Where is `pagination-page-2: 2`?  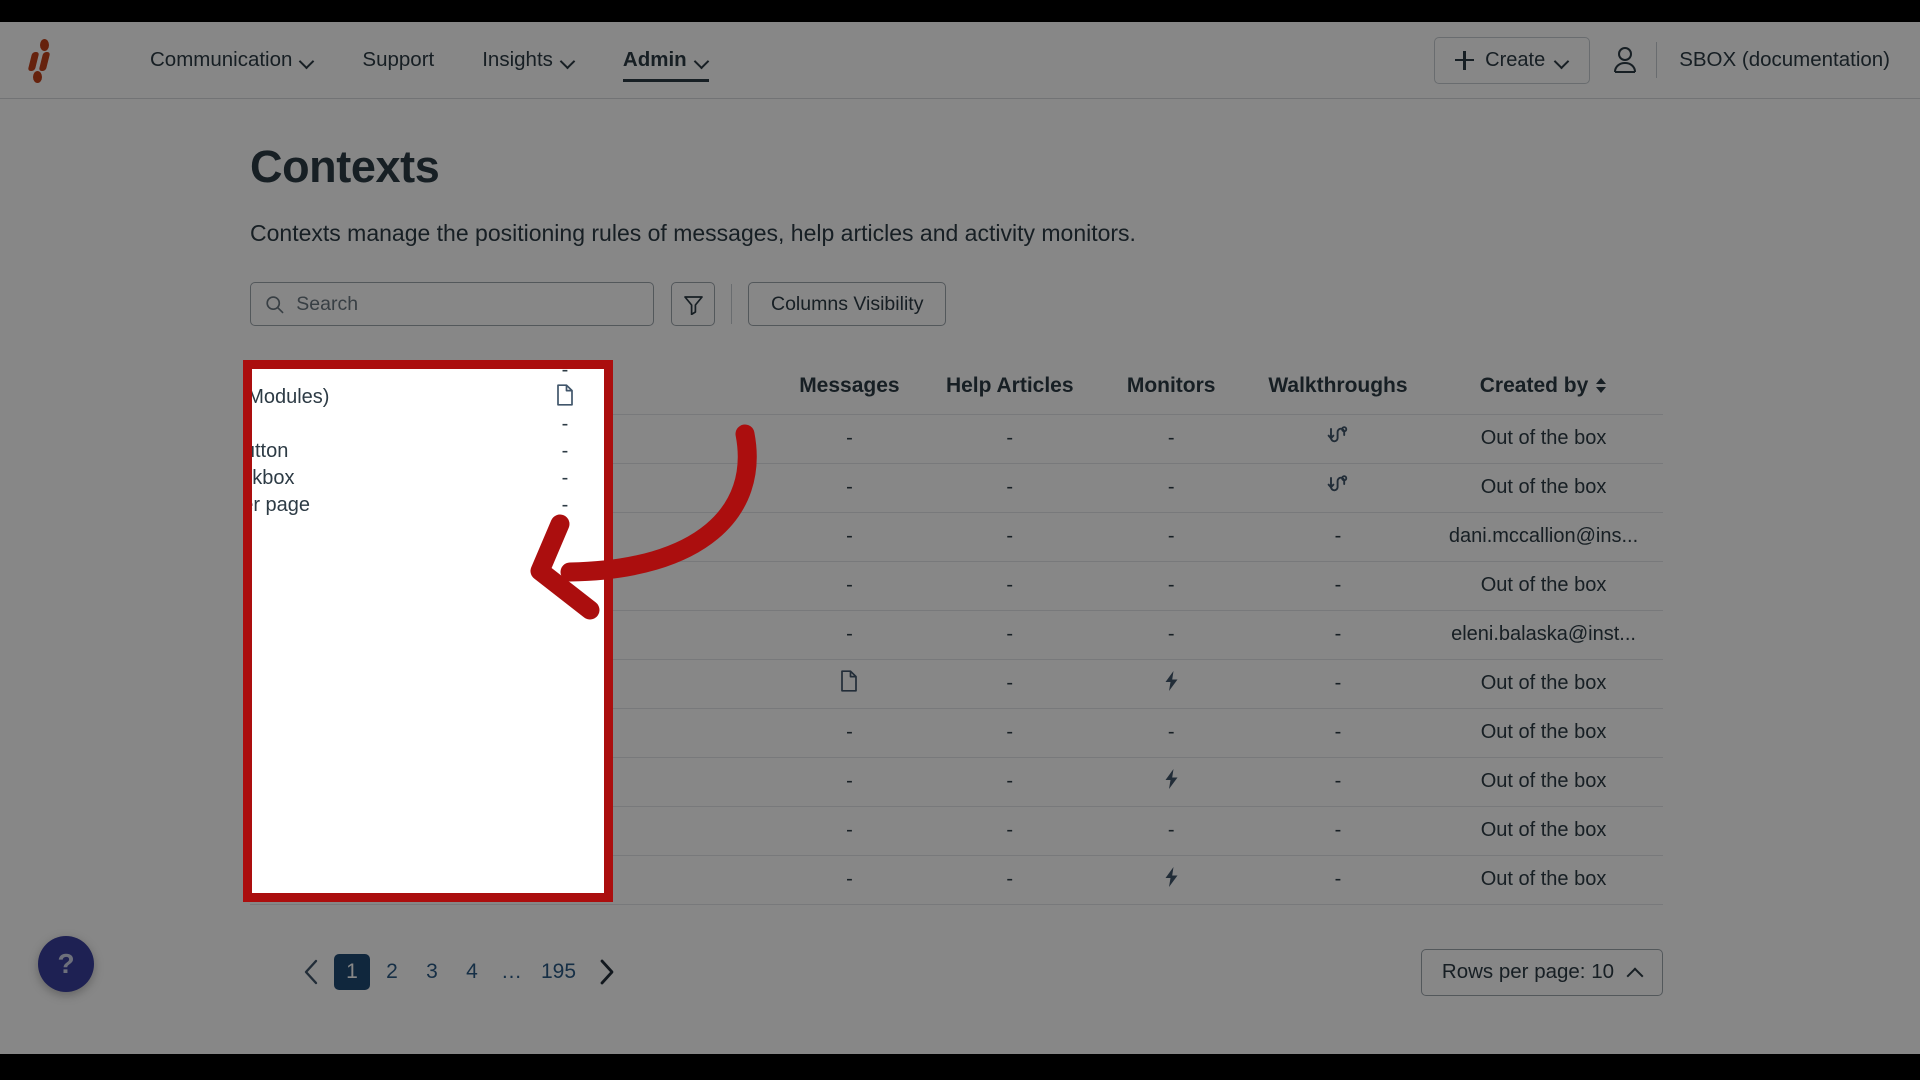 pagination-page-2: 2 is located at coordinates (392, 972).